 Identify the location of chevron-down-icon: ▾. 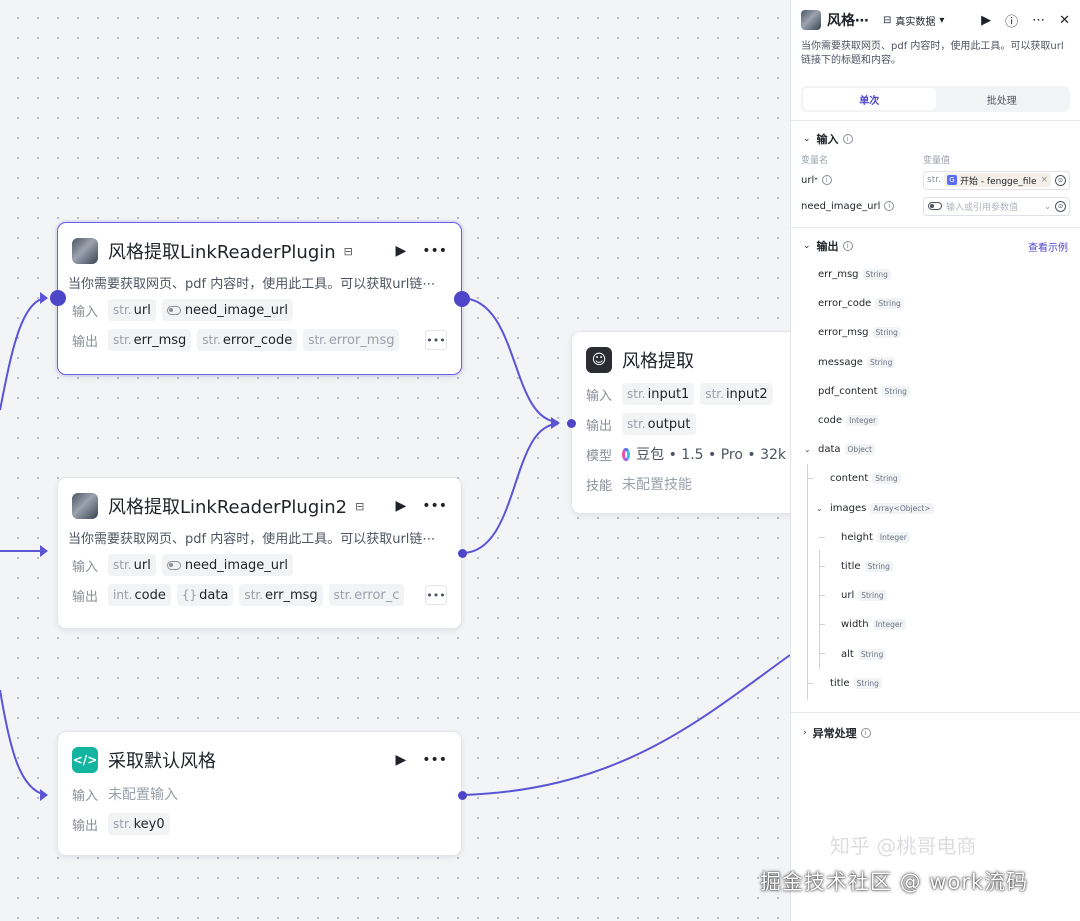
(942, 20).